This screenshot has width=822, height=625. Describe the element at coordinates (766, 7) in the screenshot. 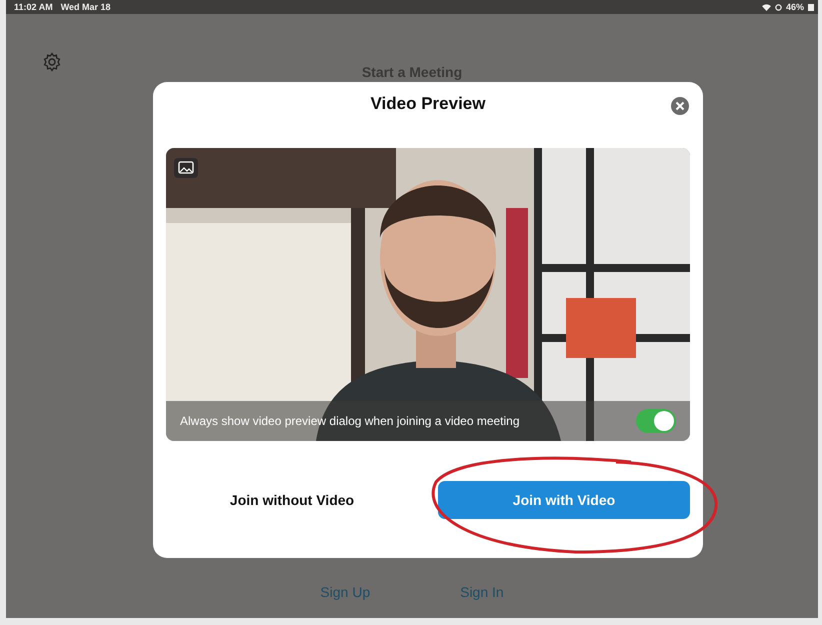

I see `wifi-icon` at that location.